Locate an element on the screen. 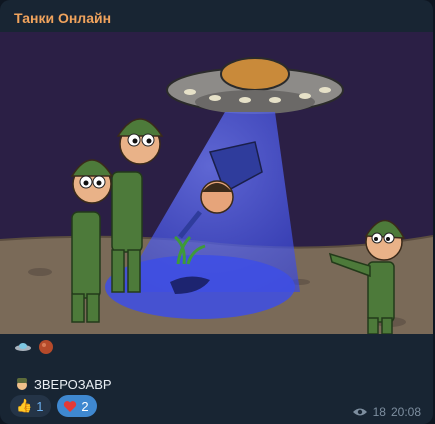  reaction-count: 1 is located at coordinates (40, 406).